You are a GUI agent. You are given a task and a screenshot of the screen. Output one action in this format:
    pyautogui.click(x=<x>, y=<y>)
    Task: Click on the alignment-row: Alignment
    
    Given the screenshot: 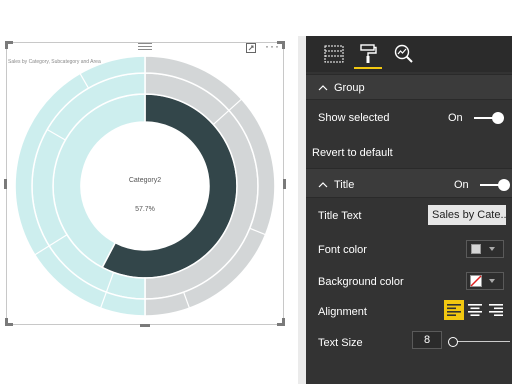 What is the action you would take?
    pyautogui.click(x=409, y=310)
    